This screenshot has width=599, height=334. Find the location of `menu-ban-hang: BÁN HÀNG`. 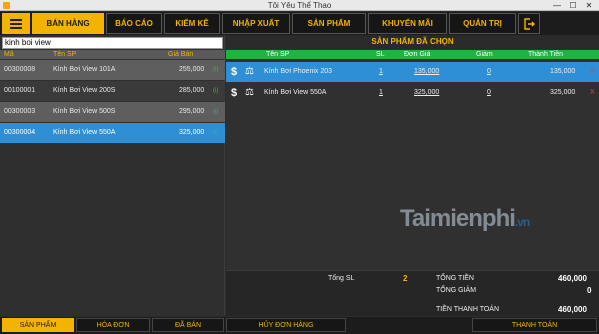

menu-ban-hang: BÁN HÀNG is located at coordinates (68, 23).